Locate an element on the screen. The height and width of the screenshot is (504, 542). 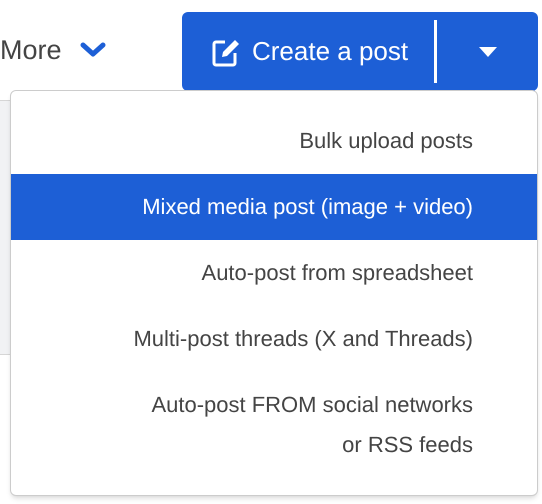
menu-item: Multi-post threads (X and Threads) is located at coordinates (274, 339).